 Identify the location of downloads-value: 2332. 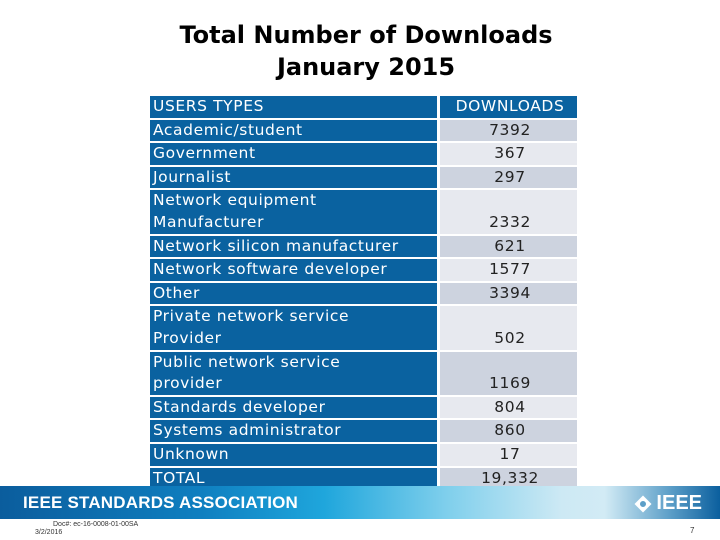
(508, 212).